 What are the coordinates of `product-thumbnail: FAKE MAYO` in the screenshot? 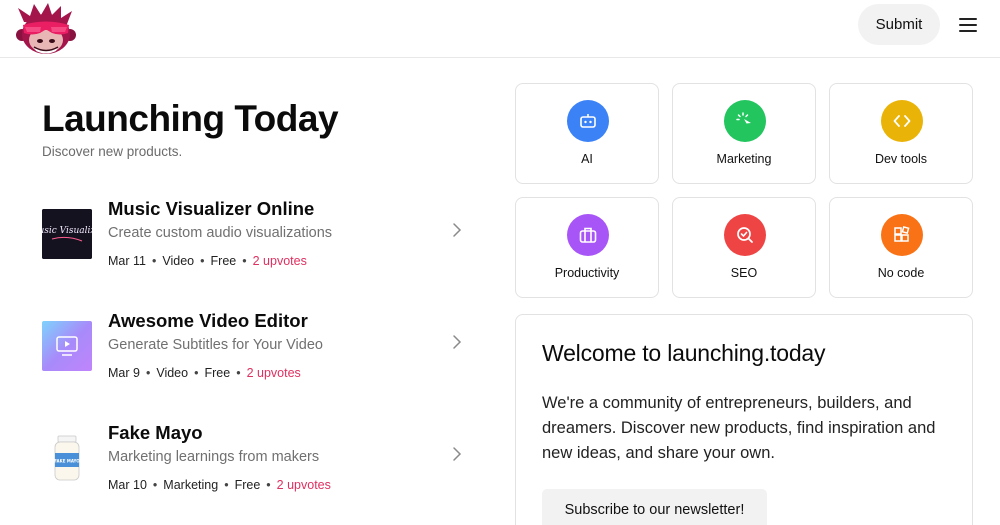 It's located at (67, 458).